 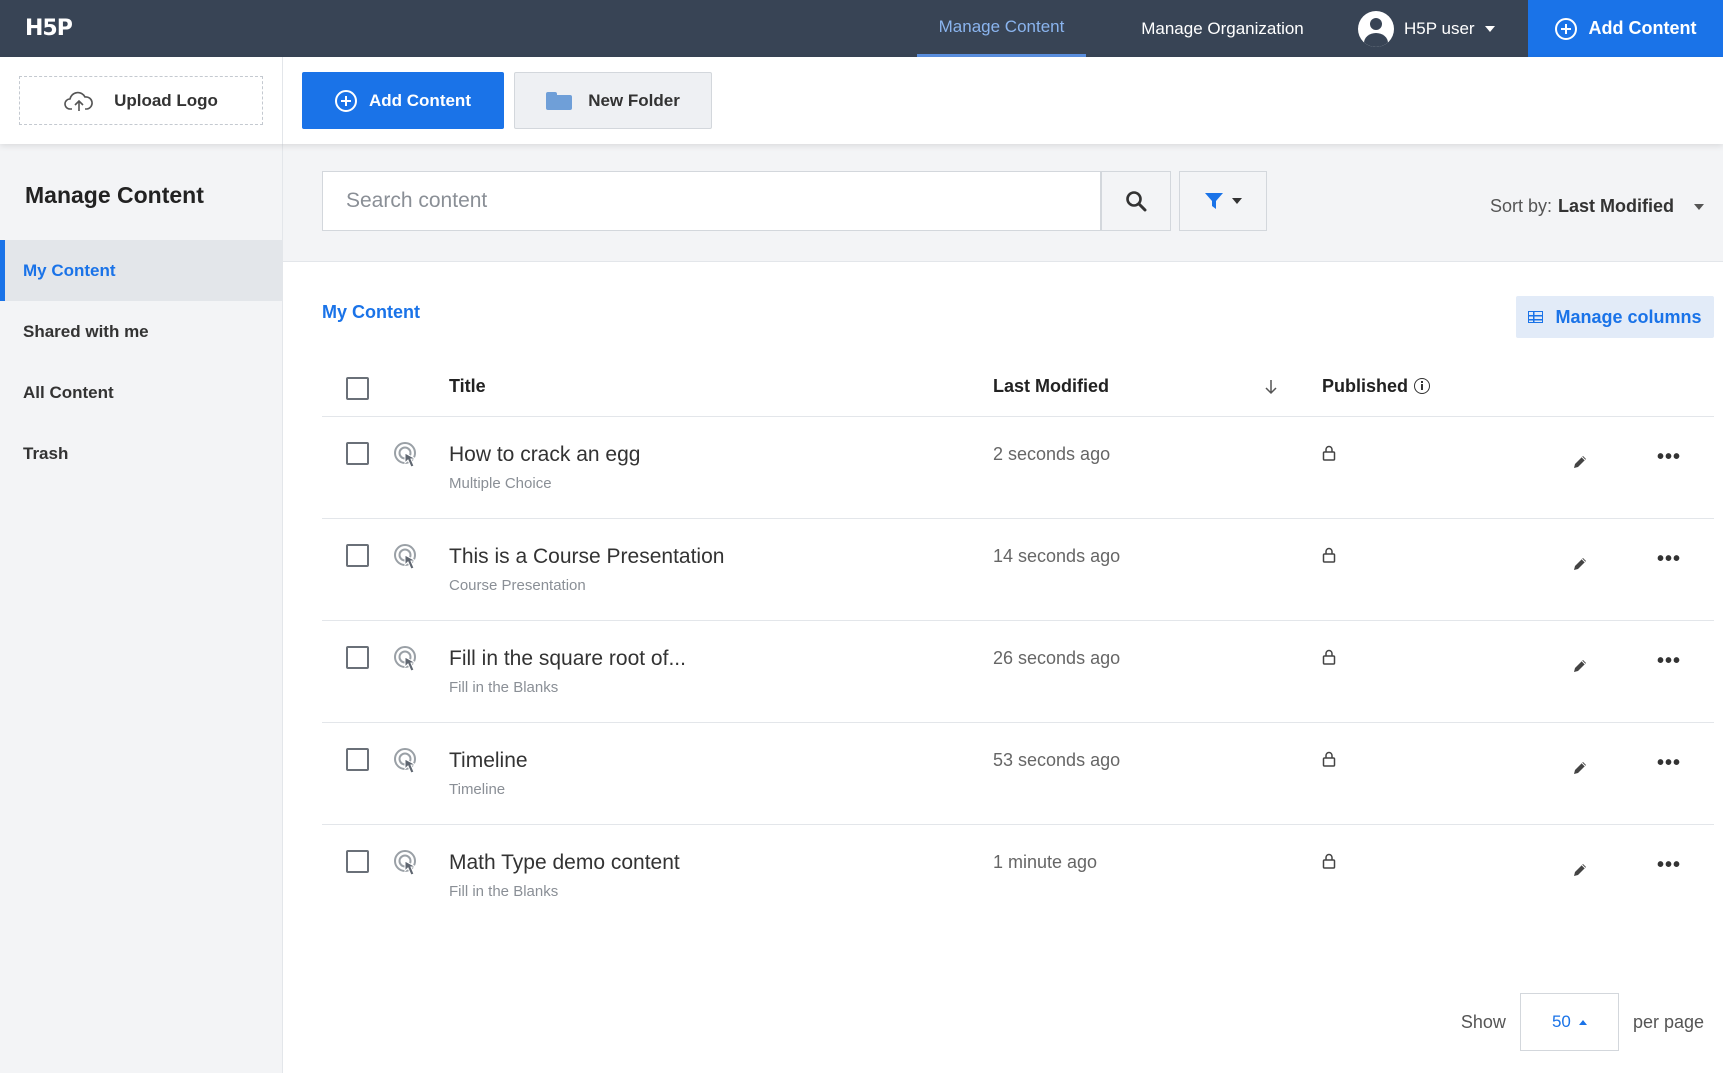 What do you see at coordinates (544, 455) in the screenshot?
I see `row-title: How to crack an egg` at bounding box center [544, 455].